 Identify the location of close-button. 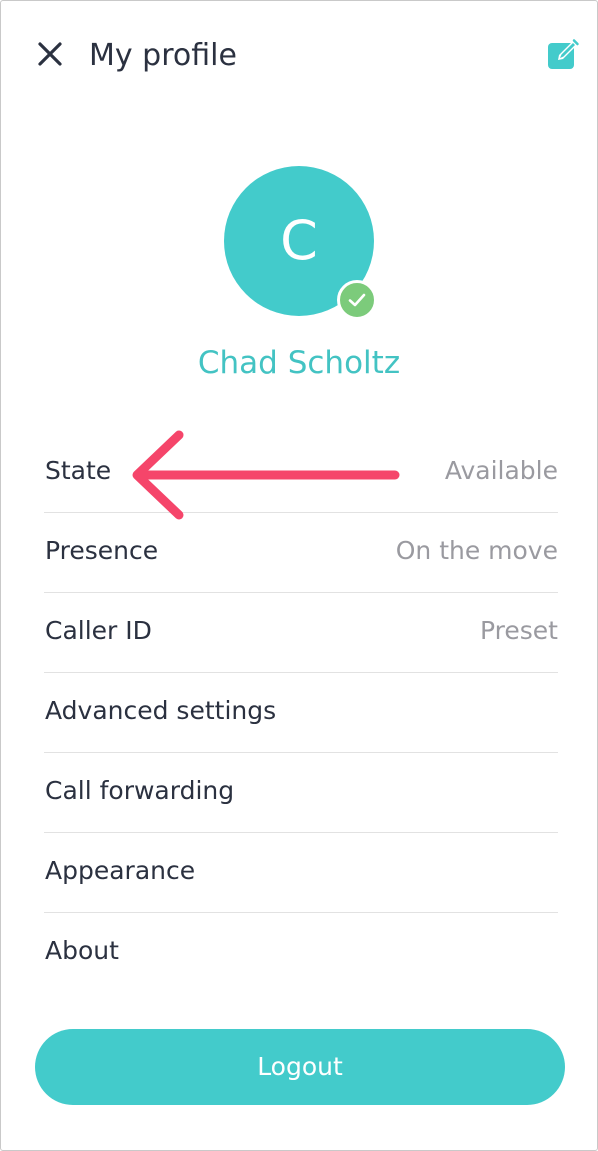
(50, 54).